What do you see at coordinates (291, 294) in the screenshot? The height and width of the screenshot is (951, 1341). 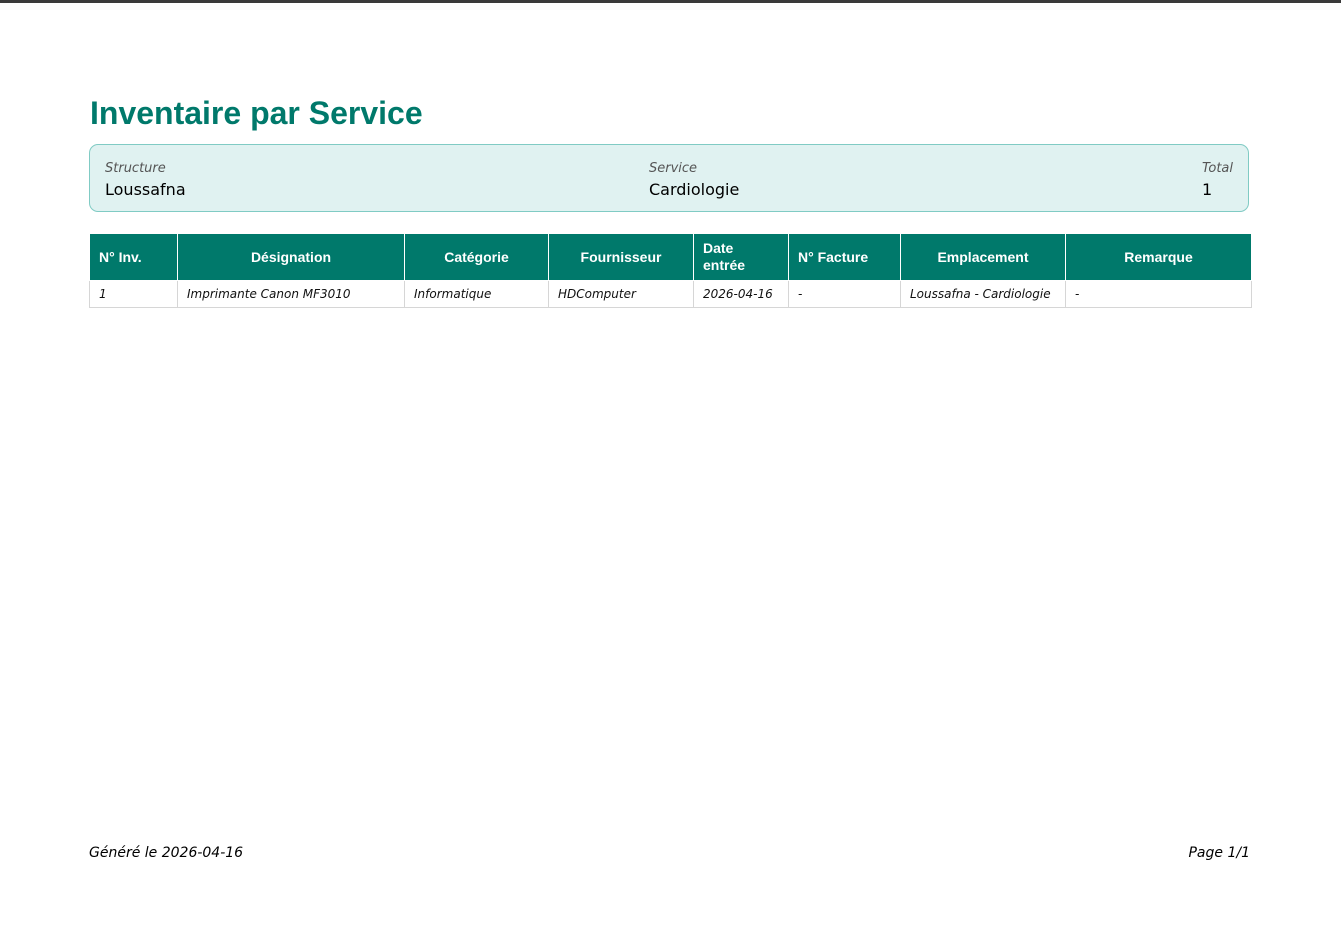 I see `cell-designation: Imprimante Canon MF3010` at bounding box center [291, 294].